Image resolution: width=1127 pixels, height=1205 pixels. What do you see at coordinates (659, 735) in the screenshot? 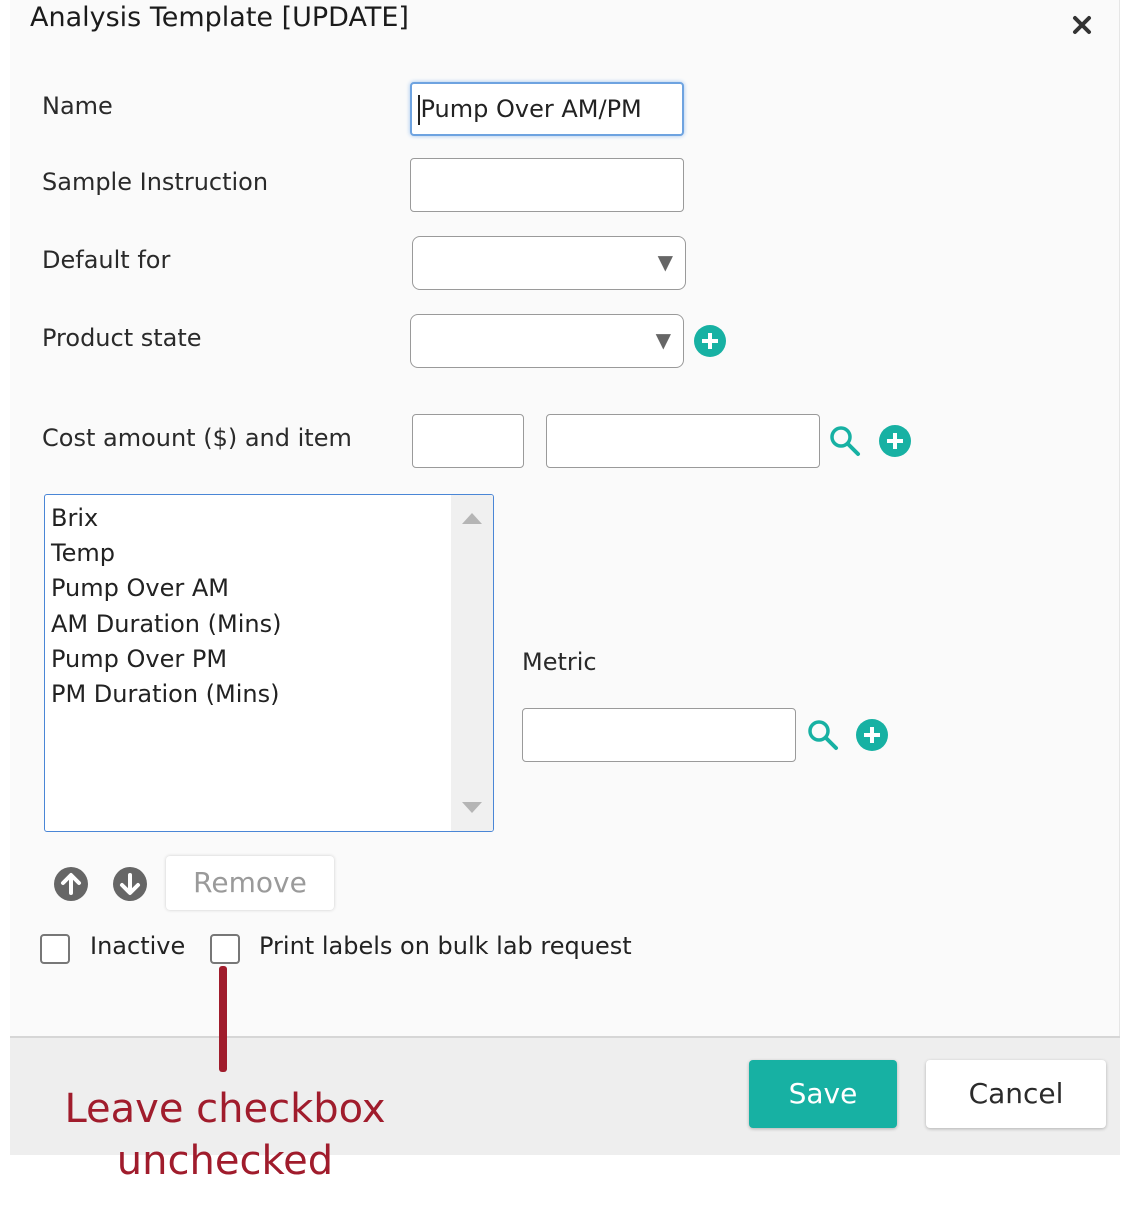
I see `metric-input` at bounding box center [659, 735].